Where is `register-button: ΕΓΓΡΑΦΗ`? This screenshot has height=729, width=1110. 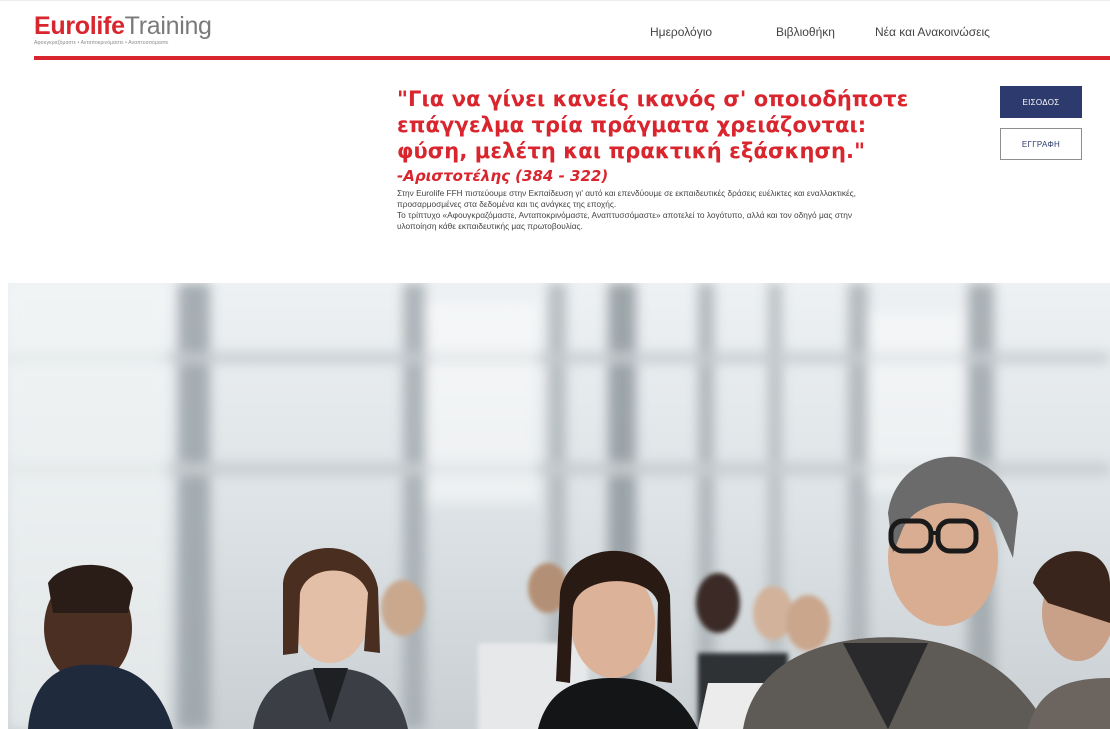 register-button: ΕΓΓΡΑΦΗ is located at coordinates (1041, 144).